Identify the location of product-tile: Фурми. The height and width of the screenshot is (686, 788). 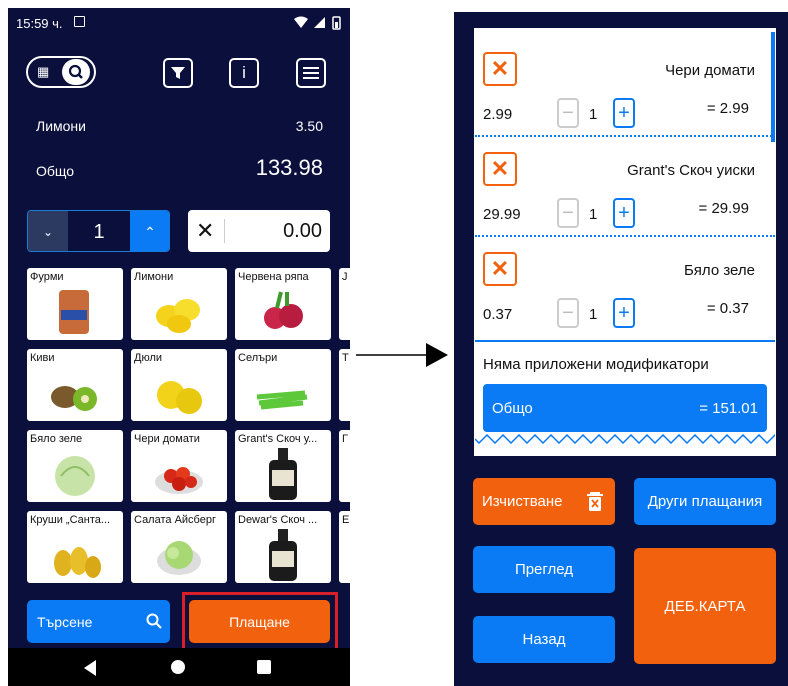
(75, 304).